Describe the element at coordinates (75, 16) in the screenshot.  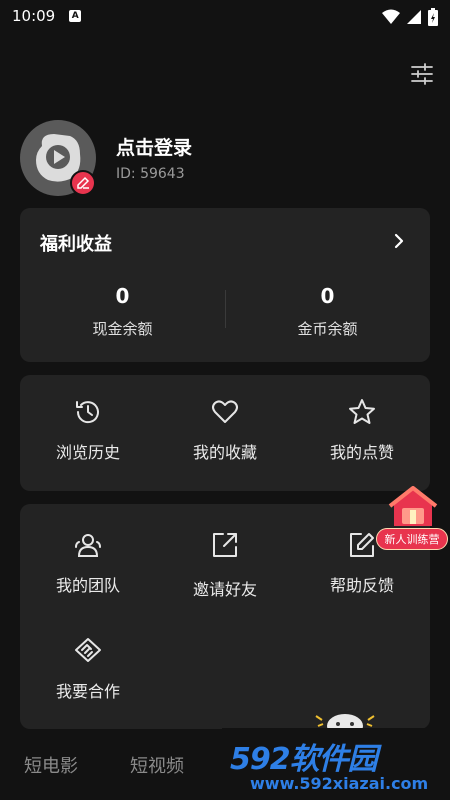
I see `notification-badge: A` at that location.